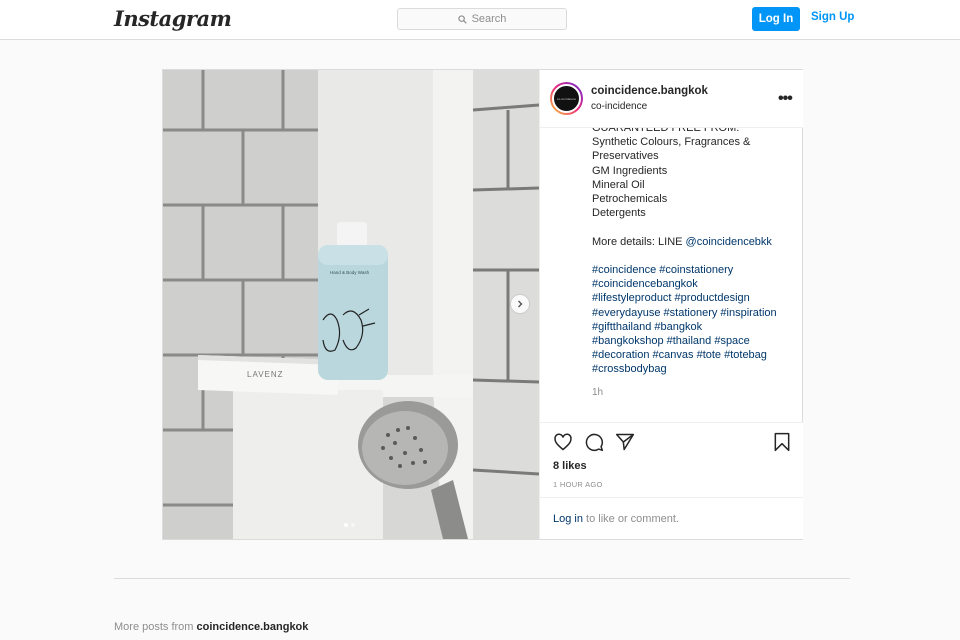  What do you see at coordinates (619, 106) in the screenshot?
I see `post-location: co-incidence` at bounding box center [619, 106].